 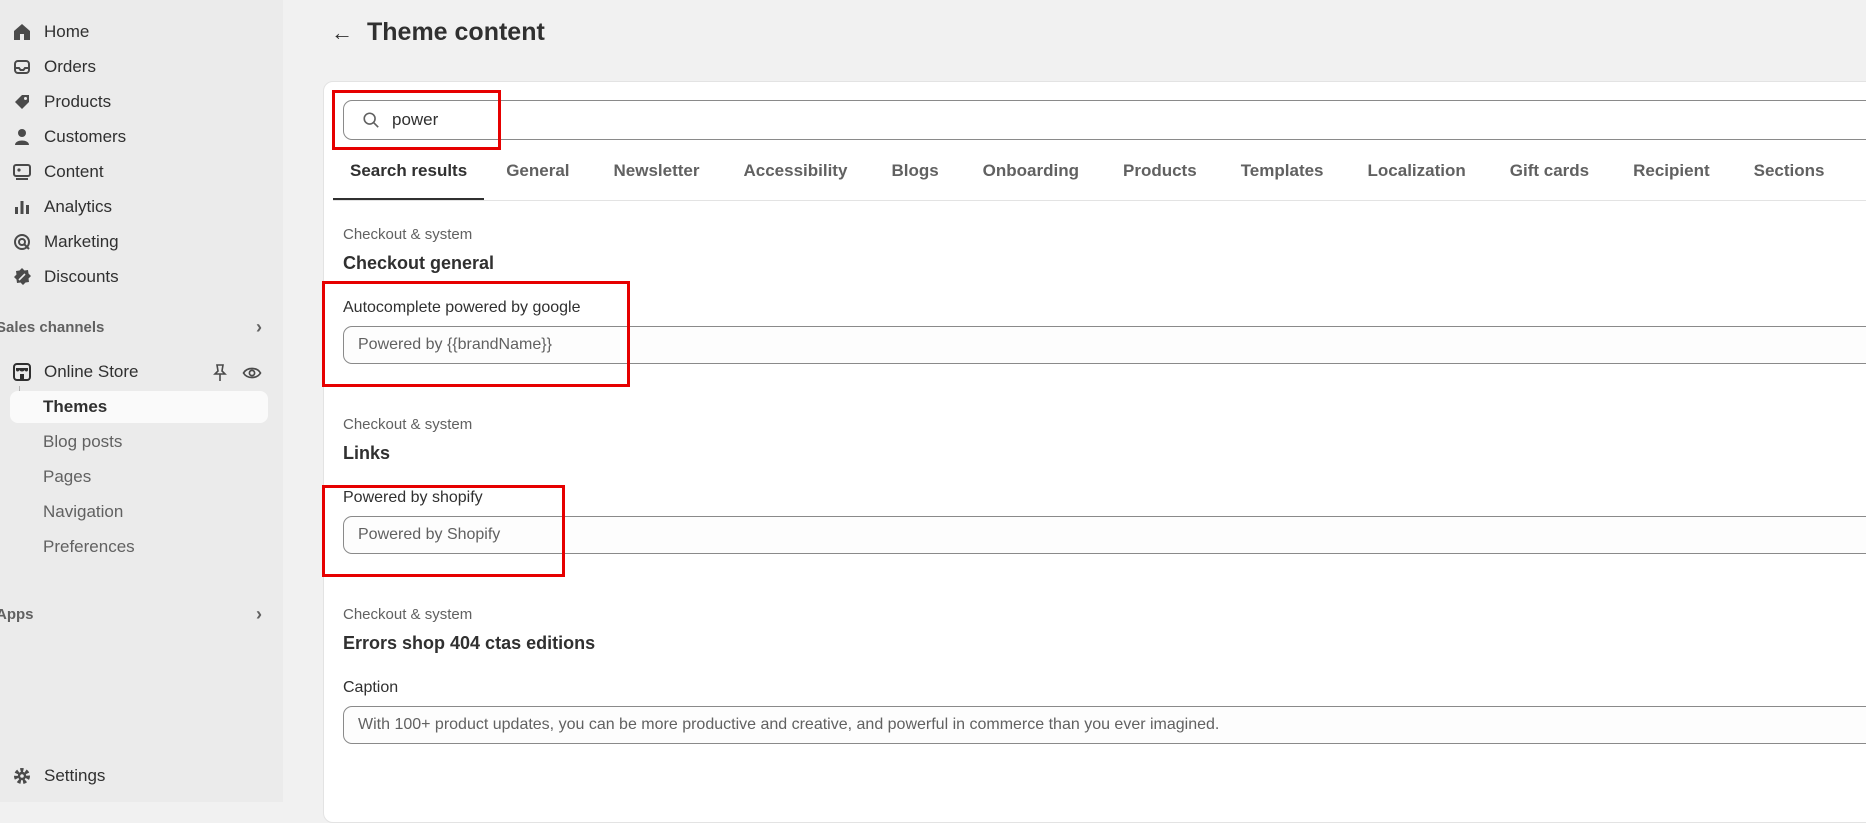 I want to click on person-icon, so click(x=22, y=137).